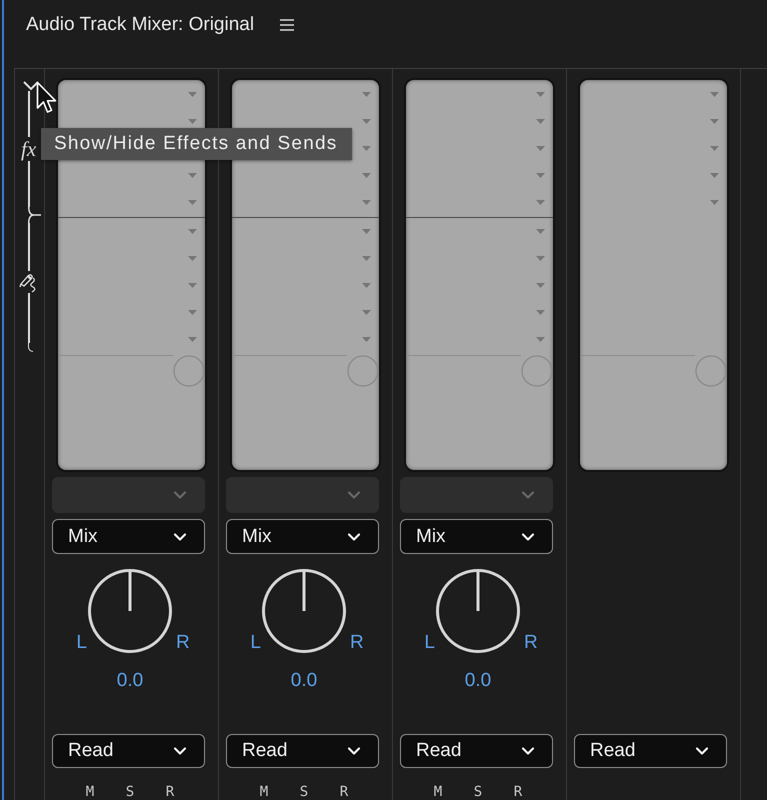 The width and height of the screenshot is (767, 800). Describe the element at coordinates (31, 86) in the screenshot. I see `chevron-icon` at that location.